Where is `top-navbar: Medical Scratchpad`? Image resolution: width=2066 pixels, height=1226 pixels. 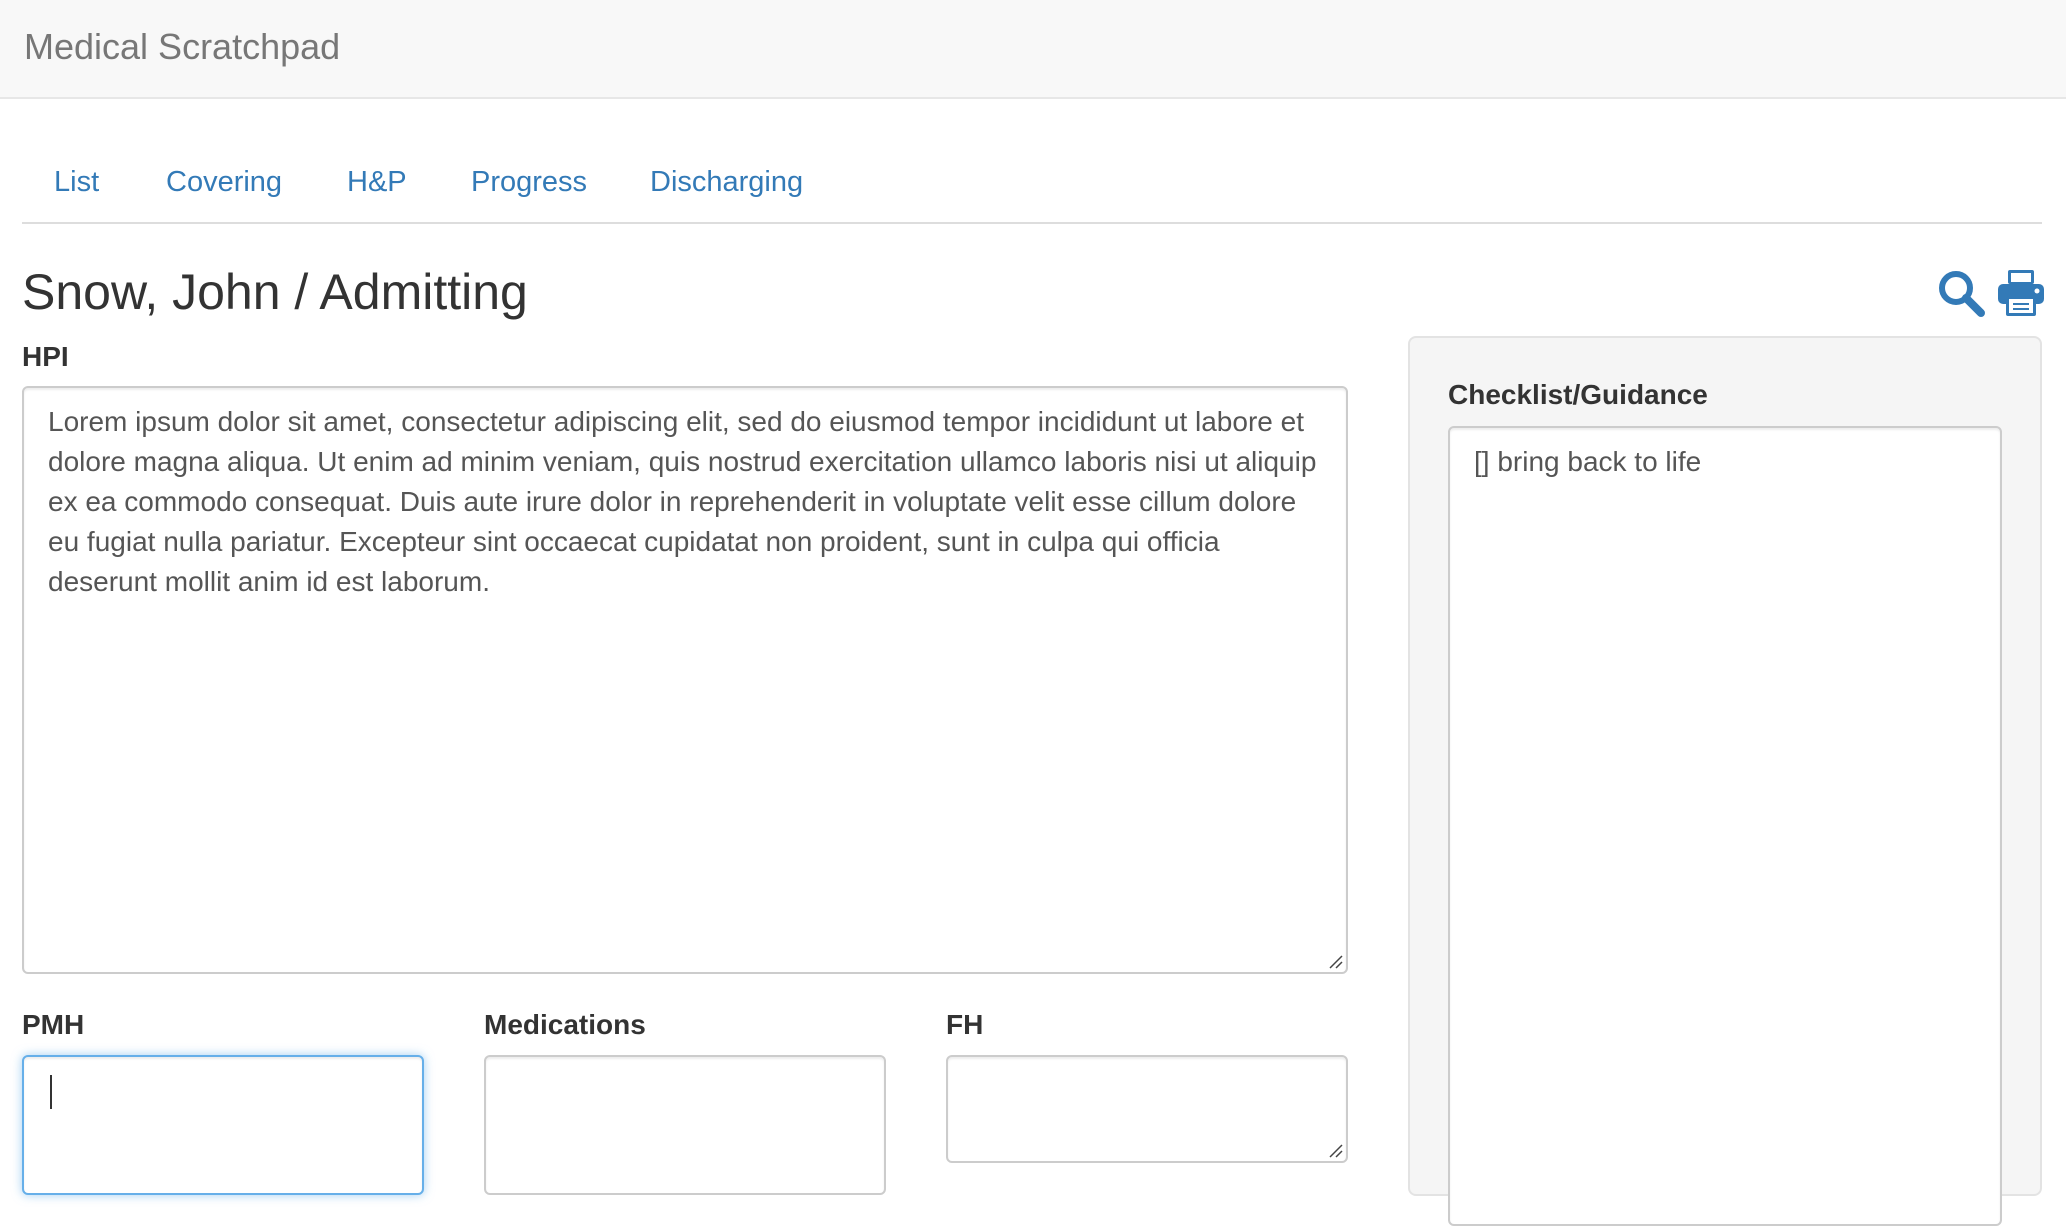 top-navbar: Medical Scratchpad is located at coordinates (1033, 49).